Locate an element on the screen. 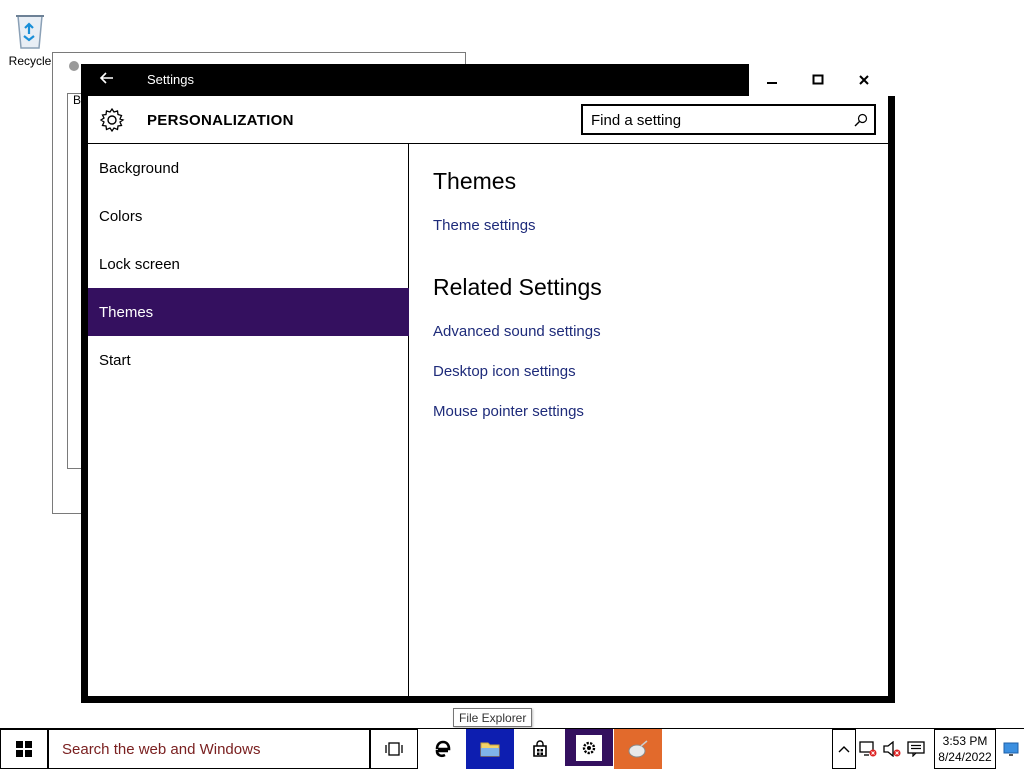 The height and width of the screenshot is (769, 1024). advanced-sound-settings-link: Advanced sound settings is located at coordinates (517, 331).